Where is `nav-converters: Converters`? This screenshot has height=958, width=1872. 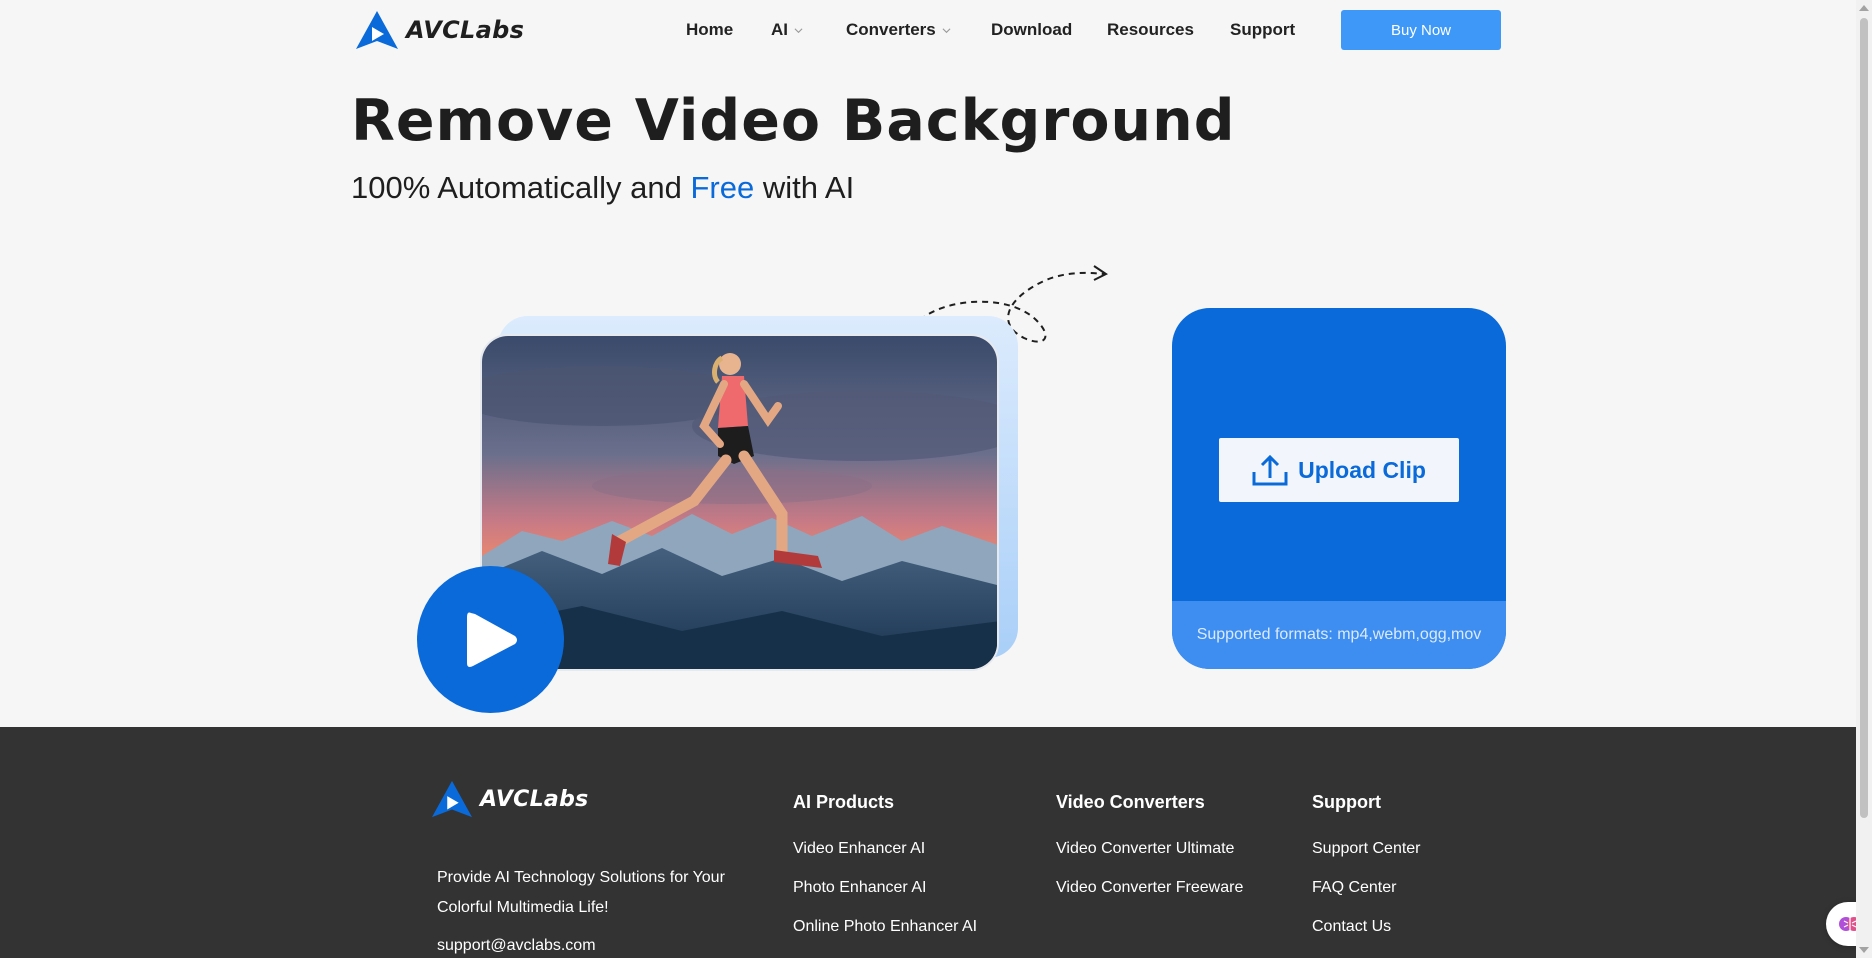
nav-converters: Converters is located at coordinates (898, 30).